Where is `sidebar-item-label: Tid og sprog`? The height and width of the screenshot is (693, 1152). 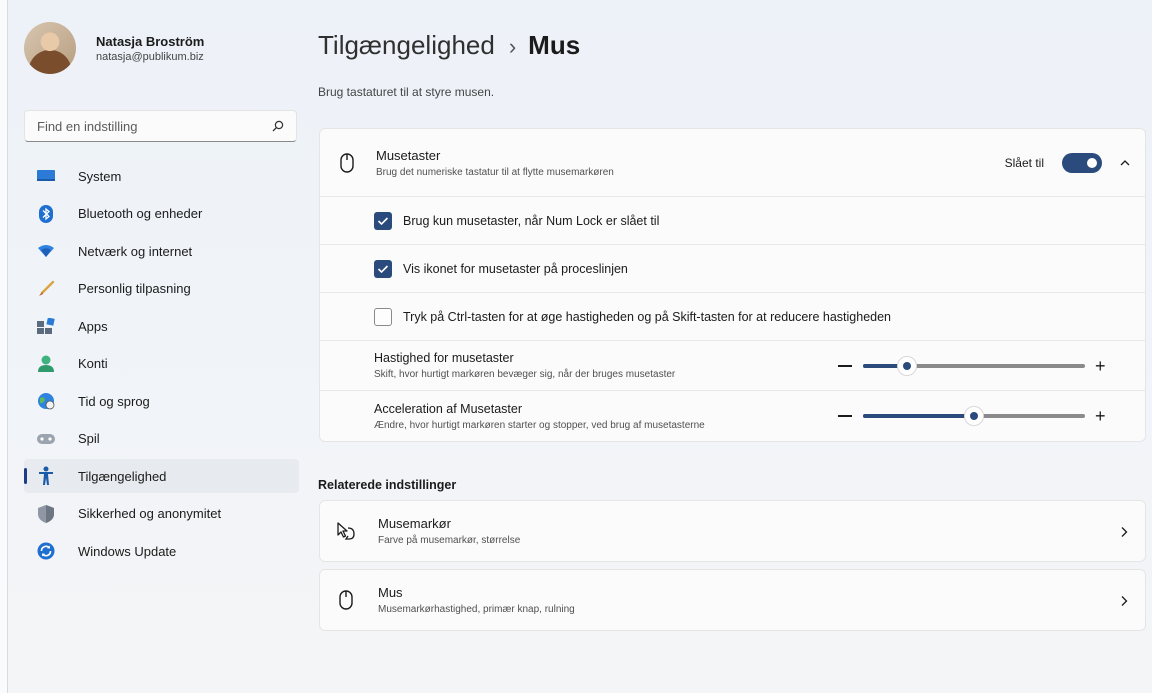 sidebar-item-label: Tid og sprog is located at coordinates (114, 401).